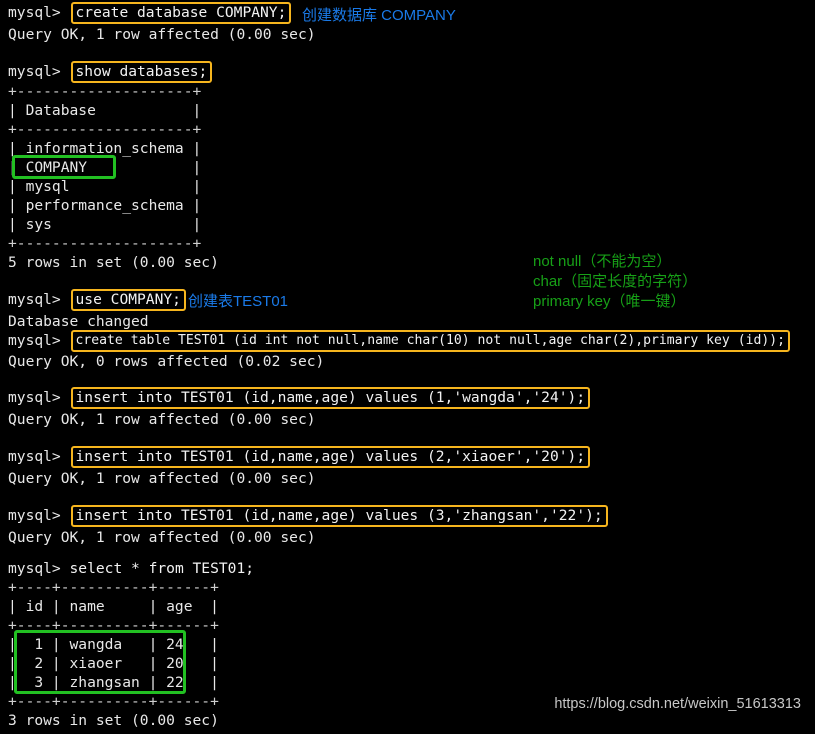 Image resolution: width=815 pixels, height=734 pixels. What do you see at coordinates (615, 281) in the screenshot?
I see `annotation-char: char（固定长度的字符）` at bounding box center [615, 281].